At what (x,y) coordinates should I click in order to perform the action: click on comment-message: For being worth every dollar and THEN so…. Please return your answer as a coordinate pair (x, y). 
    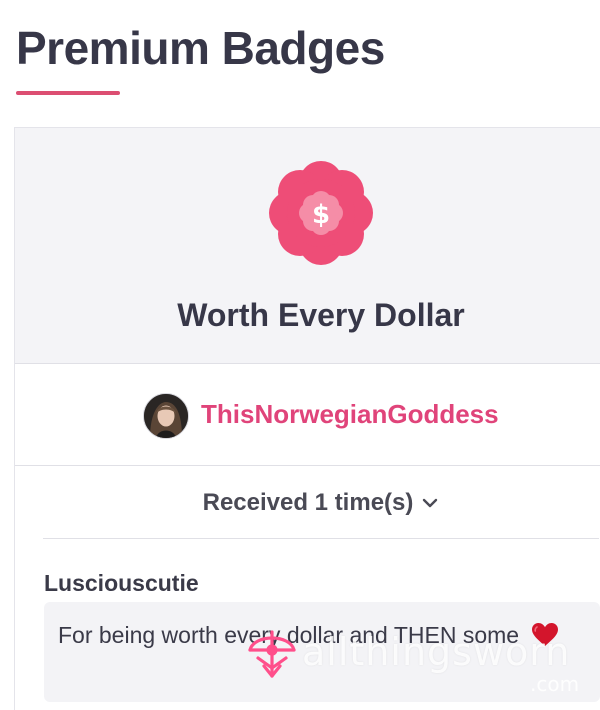
    Looking at the image, I should click on (289, 635).